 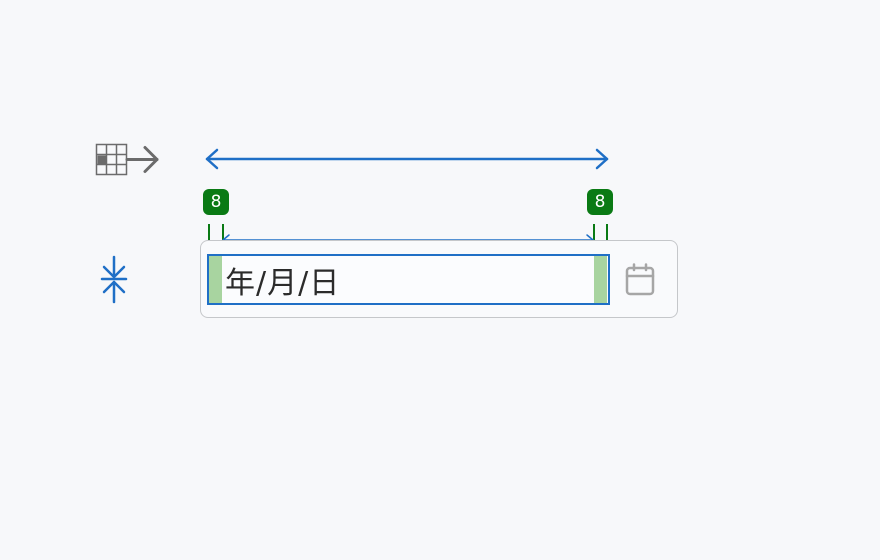 I want to click on table-arrow-right-icon, so click(x=127, y=159).